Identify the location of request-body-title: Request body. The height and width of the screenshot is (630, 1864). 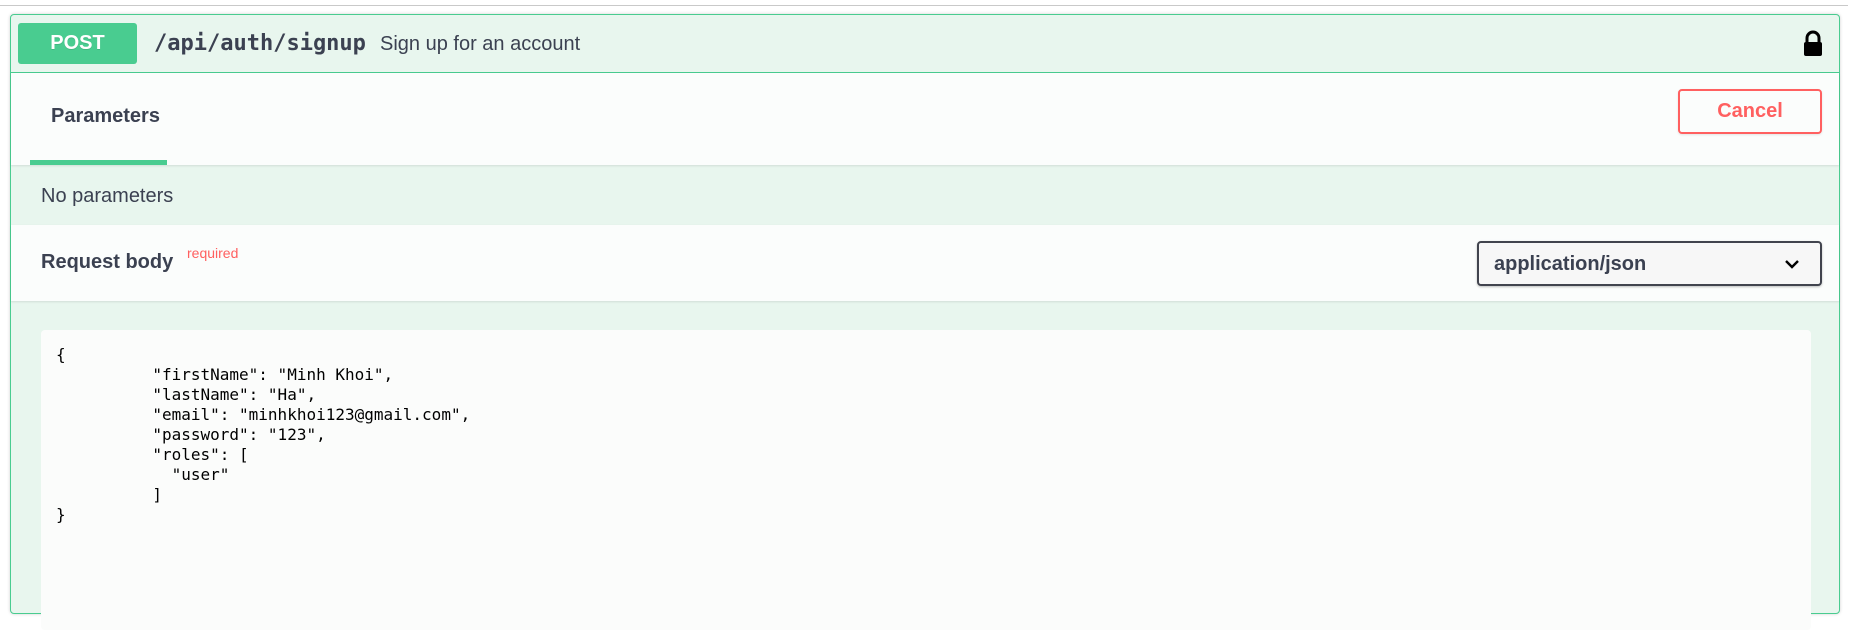
(107, 262).